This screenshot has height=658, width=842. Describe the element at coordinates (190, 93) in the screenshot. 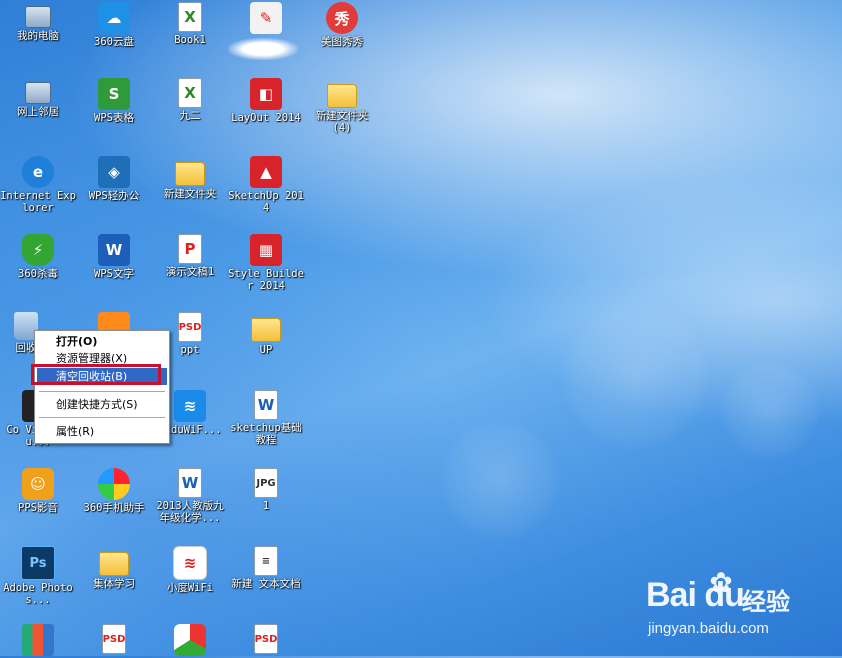

I see `excel-doc-icon: X` at that location.